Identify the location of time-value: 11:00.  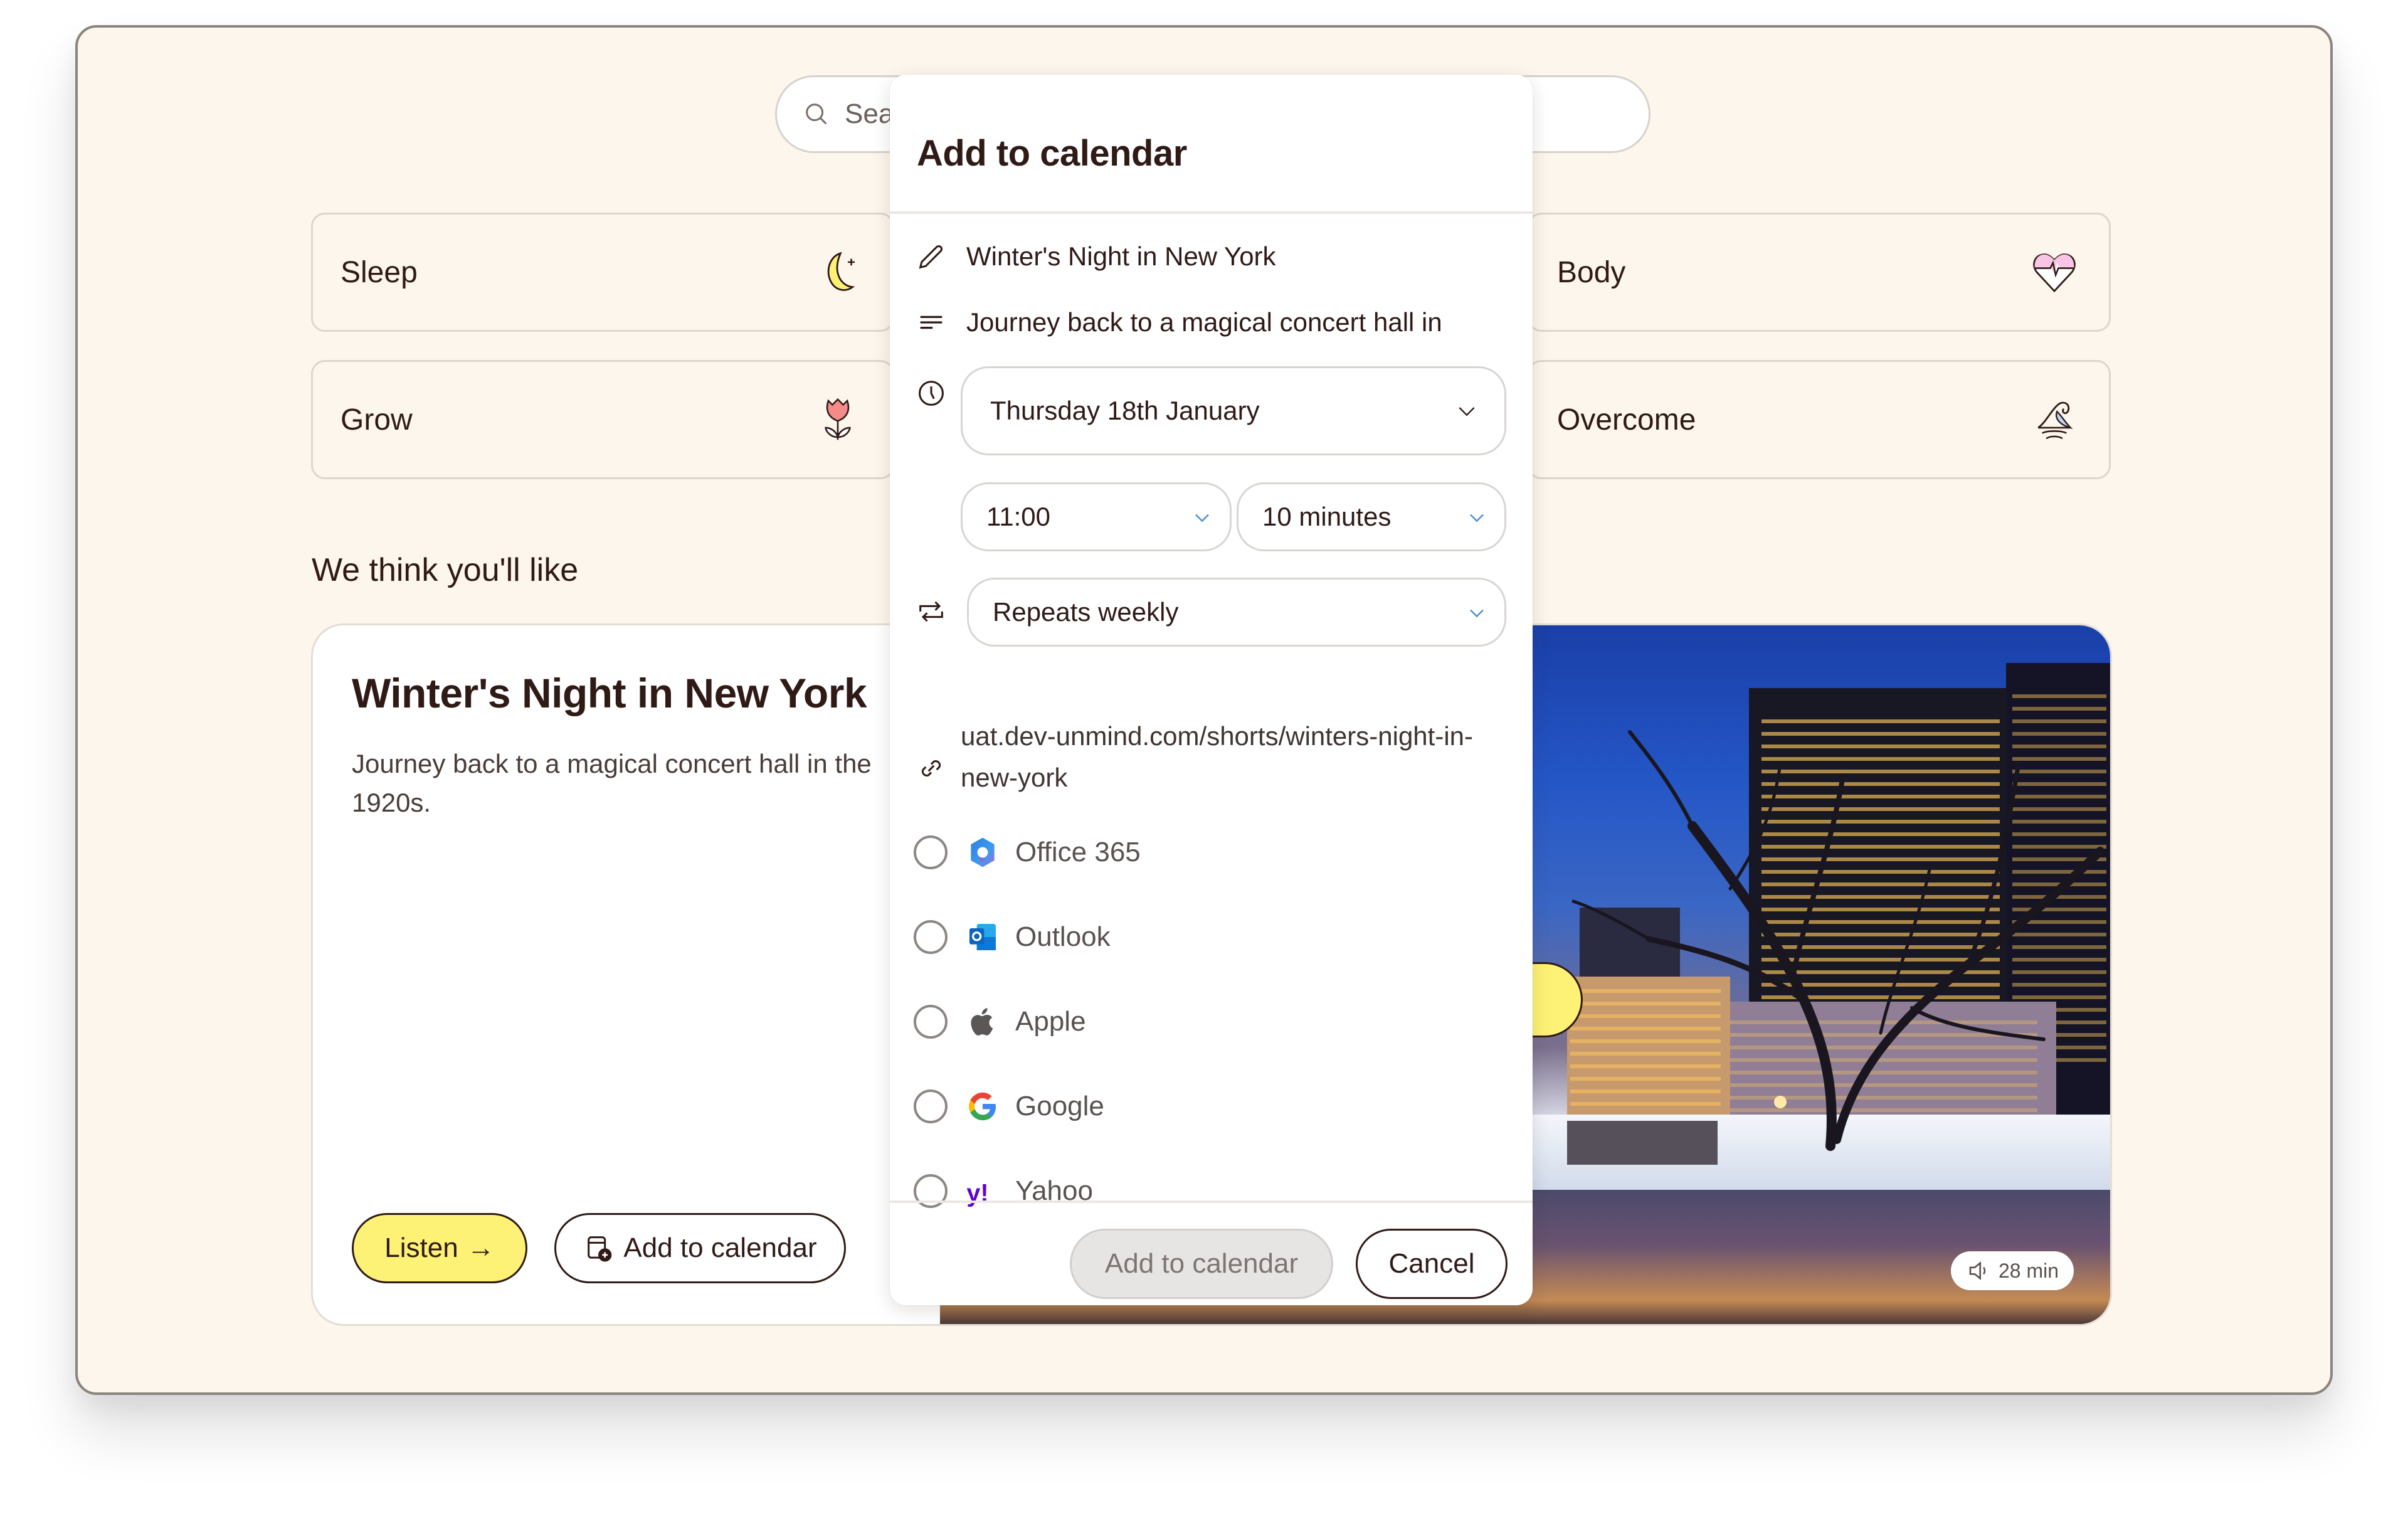
(1018, 516).